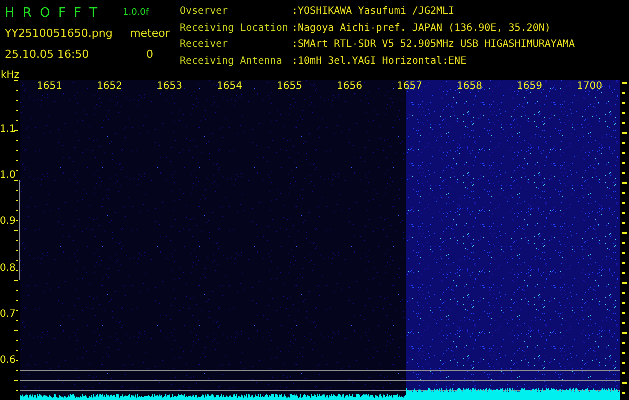 The height and width of the screenshot is (400, 629). Describe the element at coordinates (8, 176) in the screenshot. I see `frequency-label: 1.0` at that location.